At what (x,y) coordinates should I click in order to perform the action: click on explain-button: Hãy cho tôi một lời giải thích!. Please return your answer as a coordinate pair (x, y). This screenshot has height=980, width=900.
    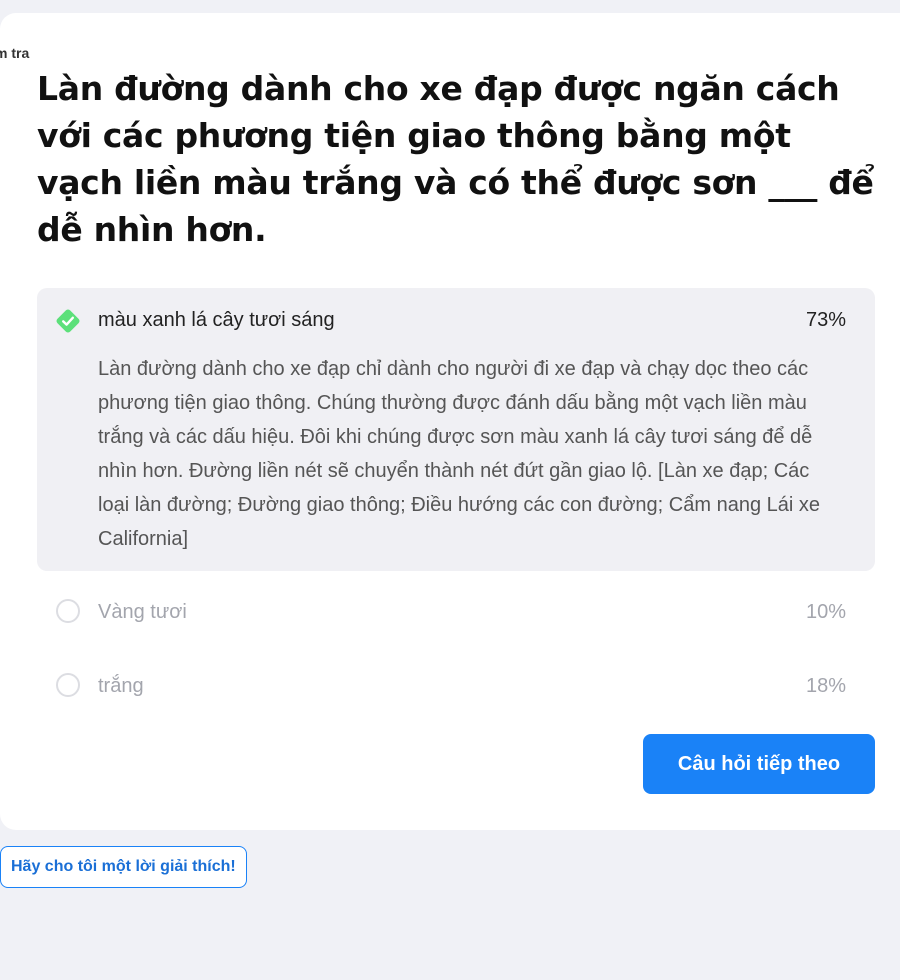
    Looking at the image, I should click on (123, 867).